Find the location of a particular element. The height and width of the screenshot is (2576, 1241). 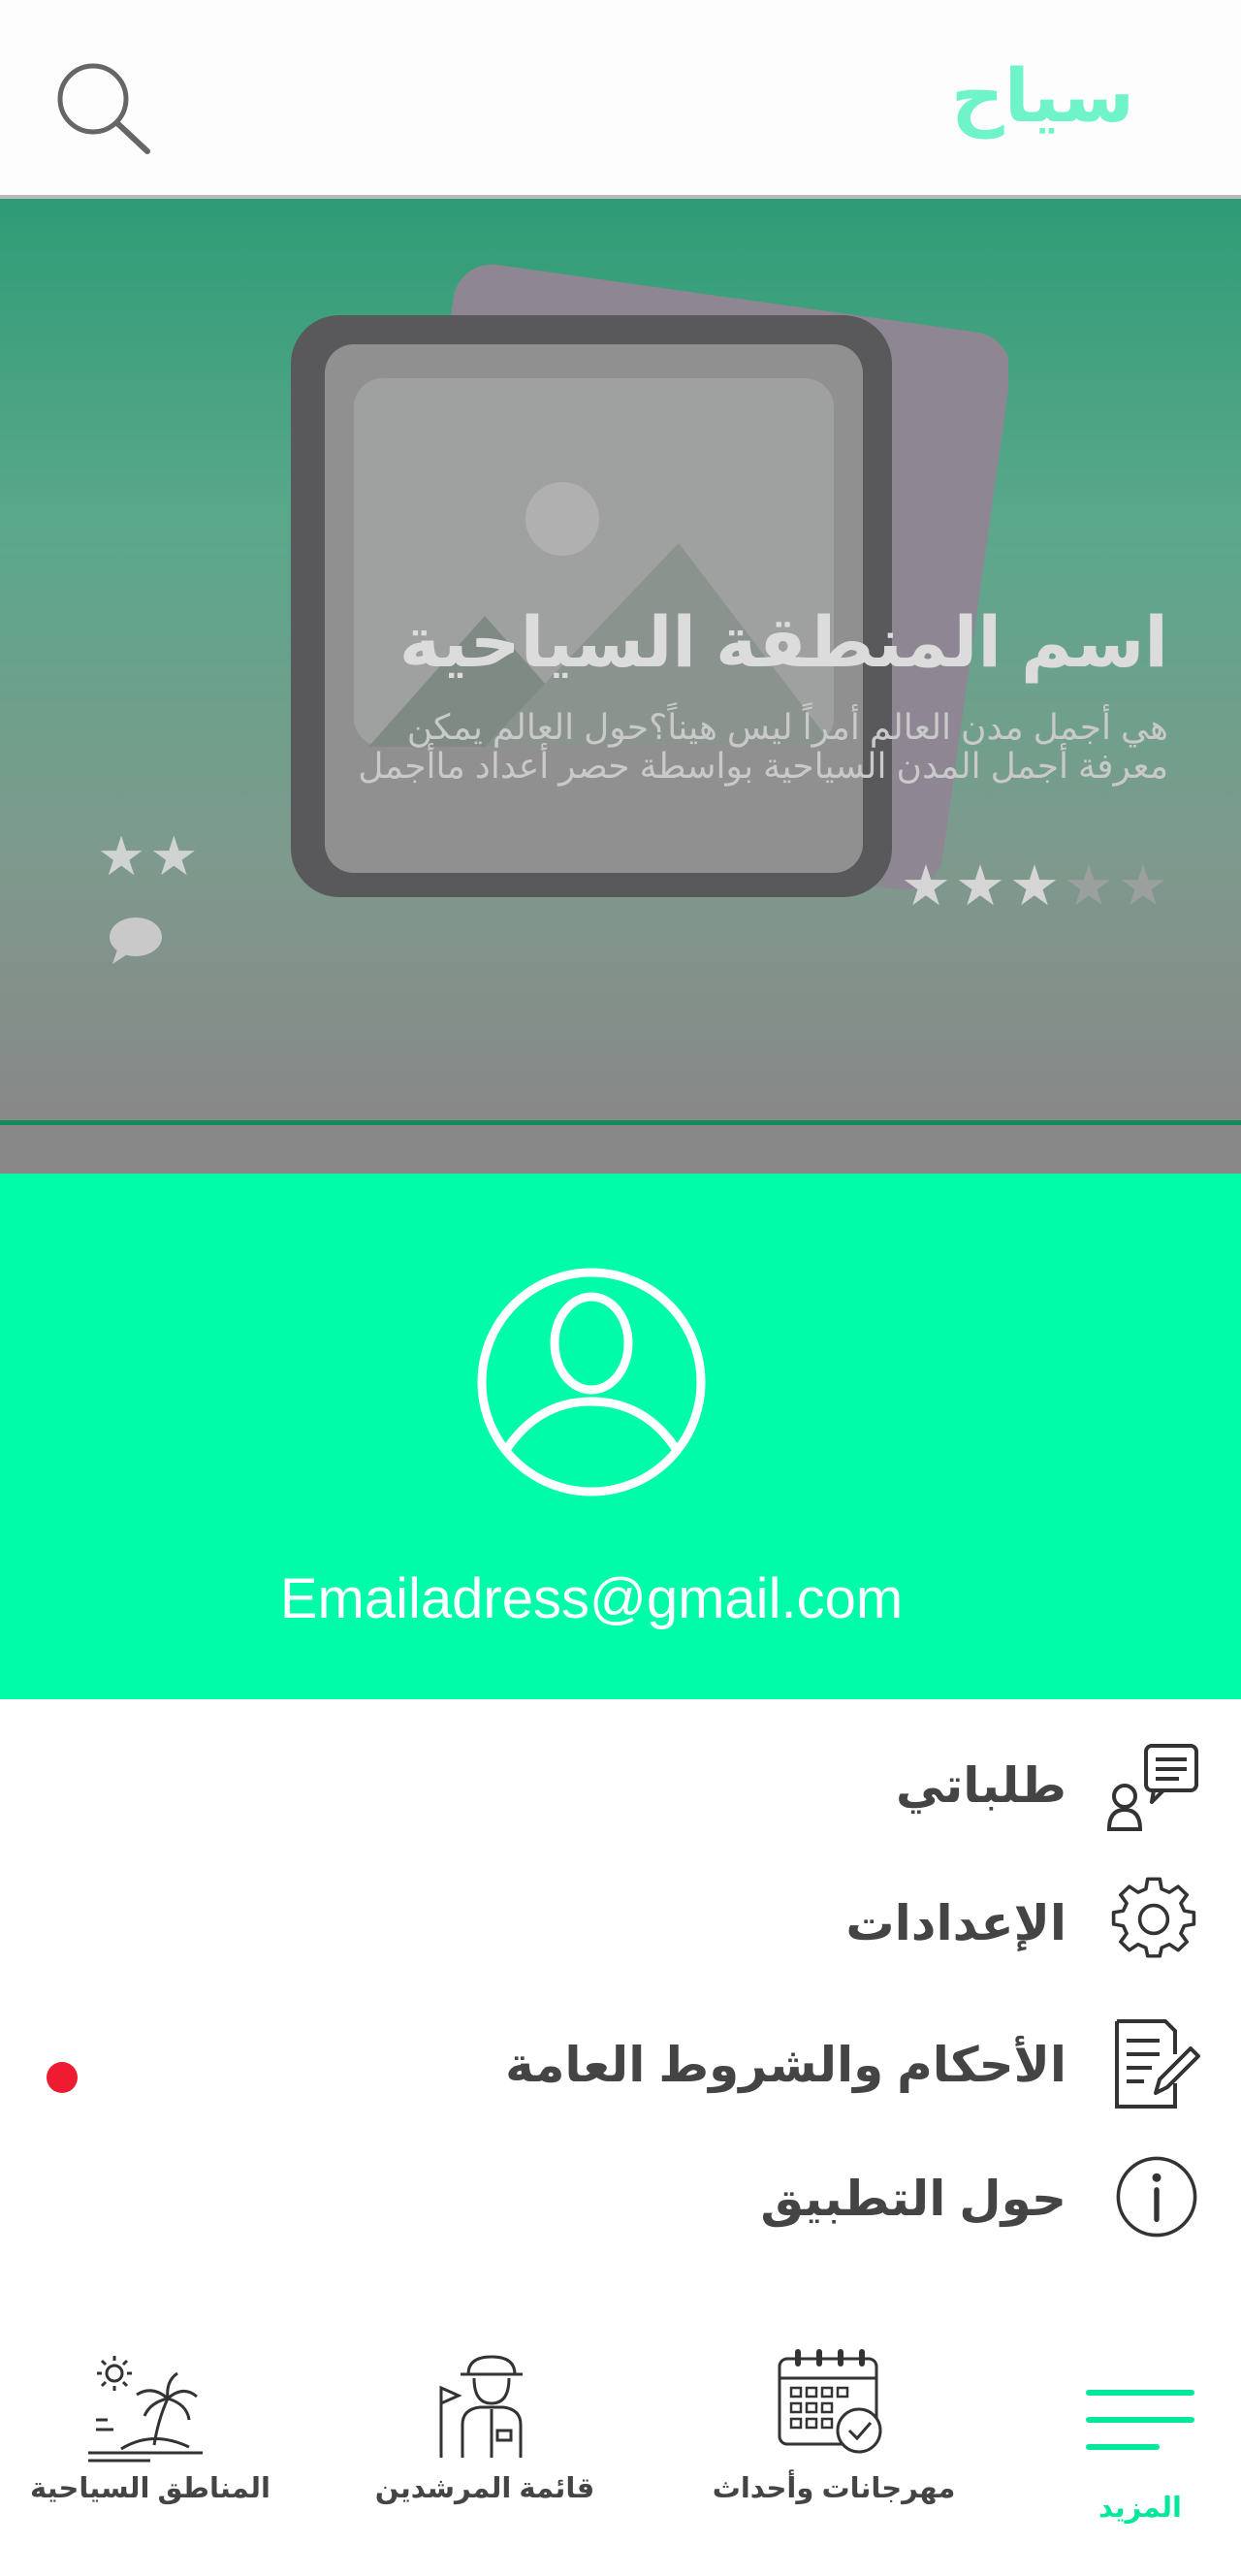

nav-label: مهرجانات وأحداث is located at coordinates (834, 2488).